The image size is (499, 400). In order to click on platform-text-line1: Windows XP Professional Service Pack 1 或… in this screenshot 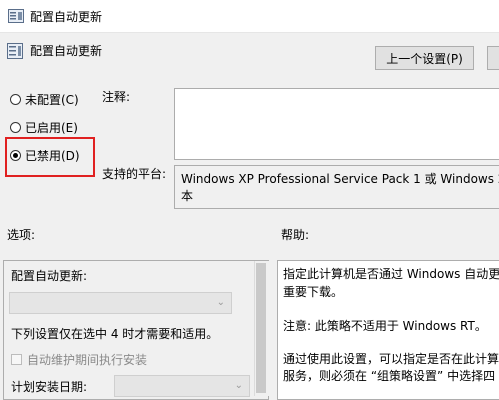, I will do `click(340, 179)`.